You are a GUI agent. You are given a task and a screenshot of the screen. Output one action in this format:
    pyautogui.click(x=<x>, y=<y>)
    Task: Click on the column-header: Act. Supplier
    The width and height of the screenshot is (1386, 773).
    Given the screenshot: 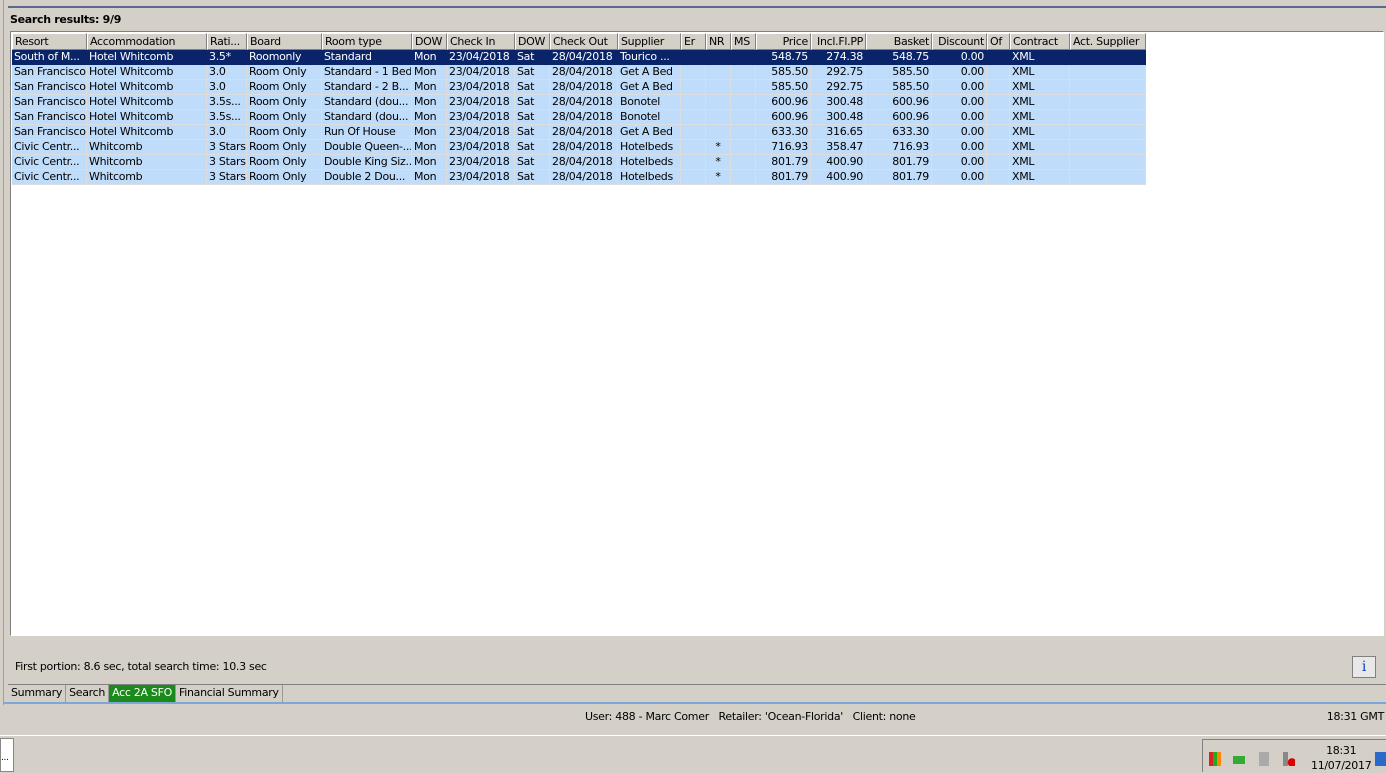 What is the action you would take?
    pyautogui.click(x=1108, y=41)
    